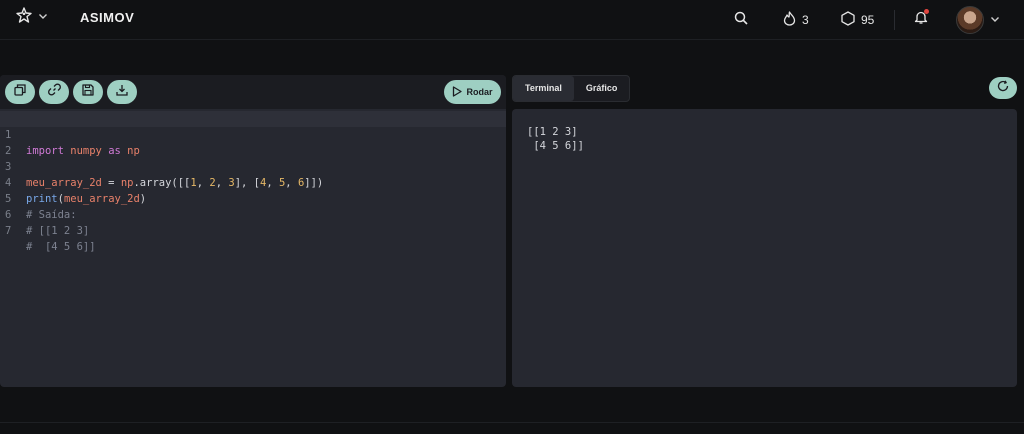 This screenshot has width=1024, height=434. What do you see at coordinates (457, 92) in the screenshot?
I see `play-icon` at bounding box center [457, 92].